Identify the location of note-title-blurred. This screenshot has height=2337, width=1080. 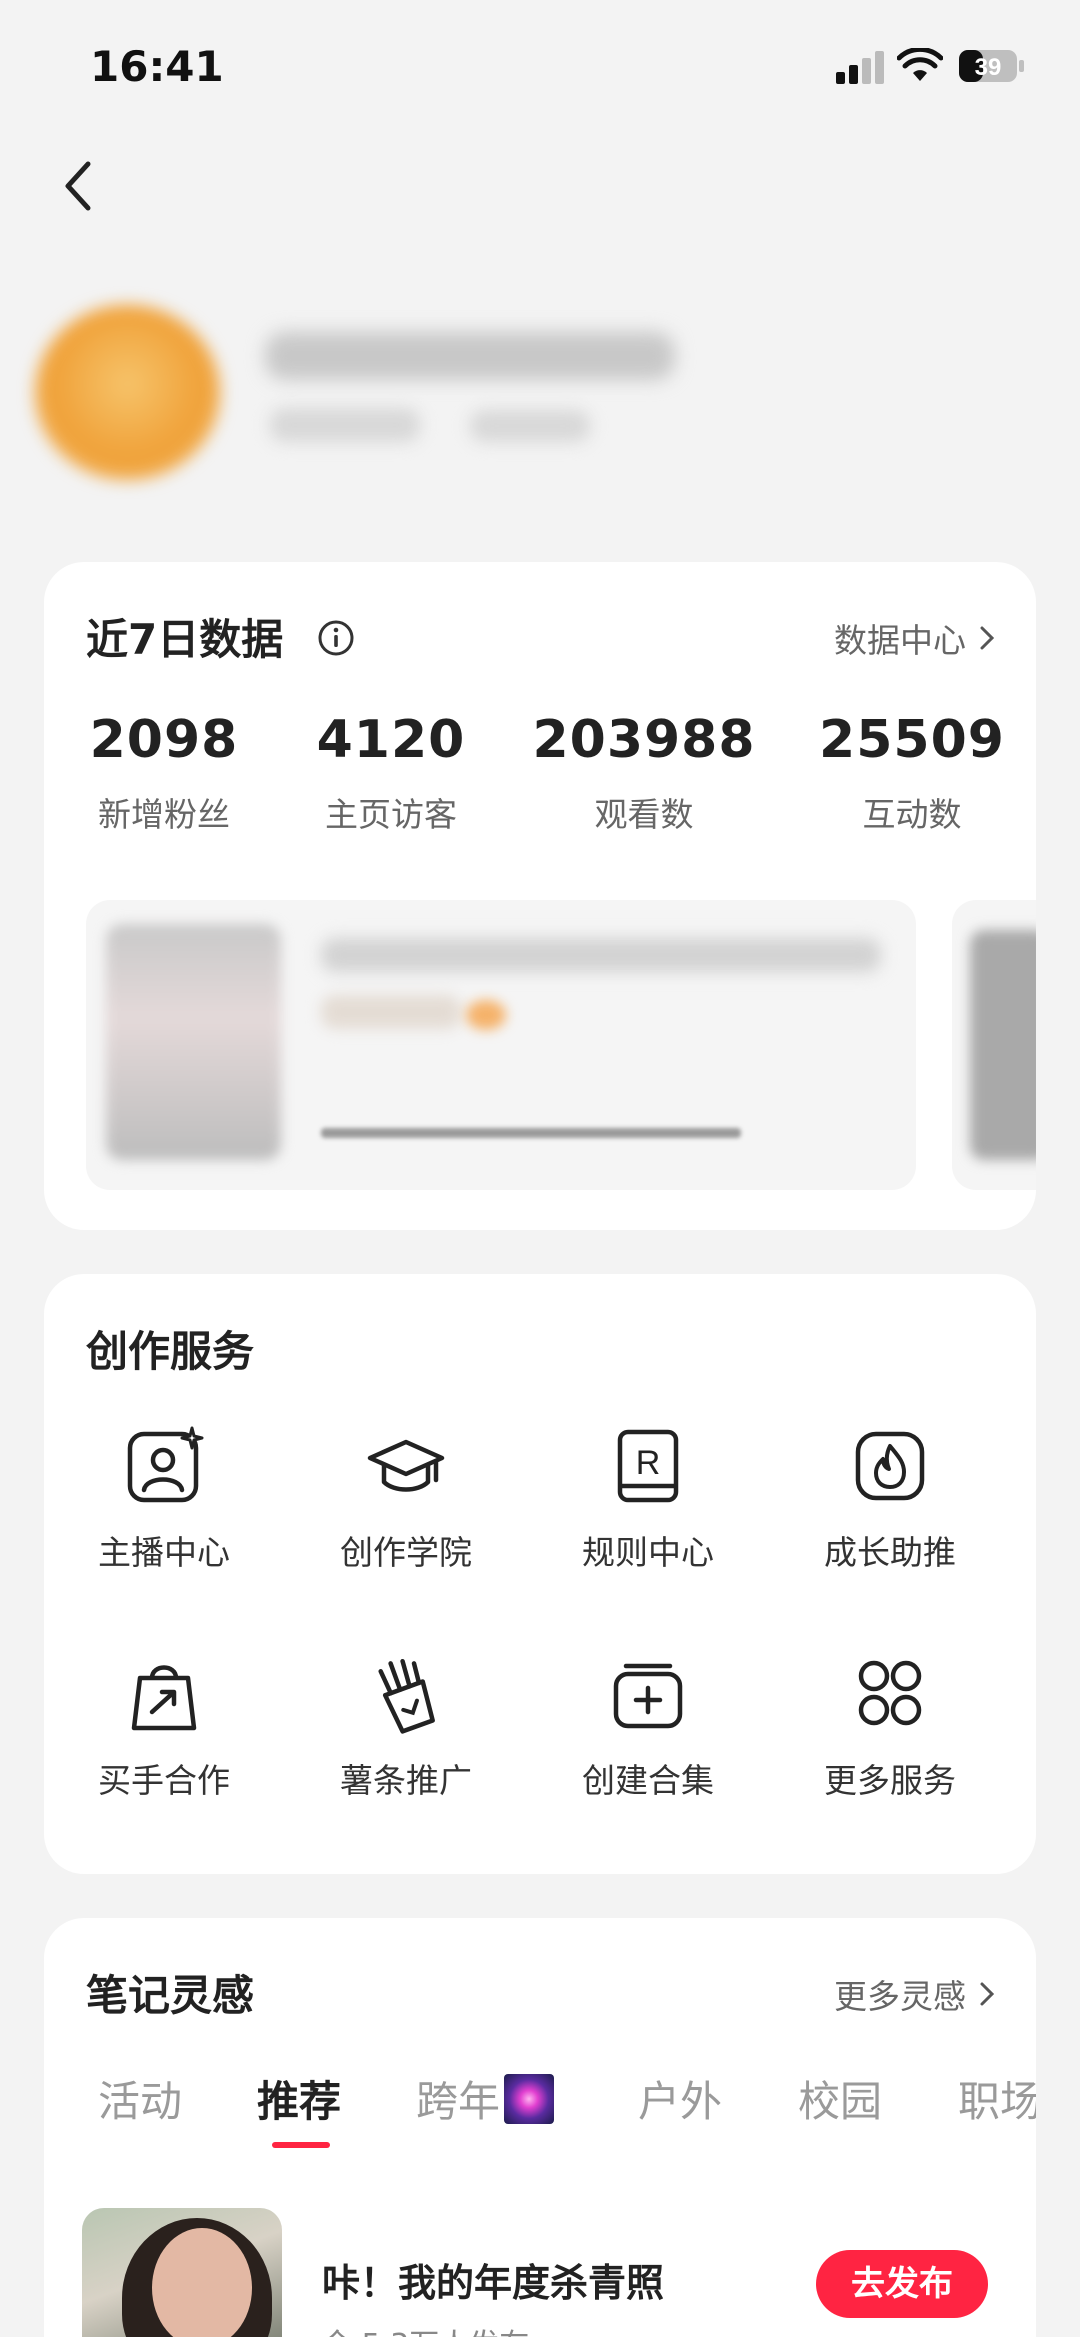
(601, 955).